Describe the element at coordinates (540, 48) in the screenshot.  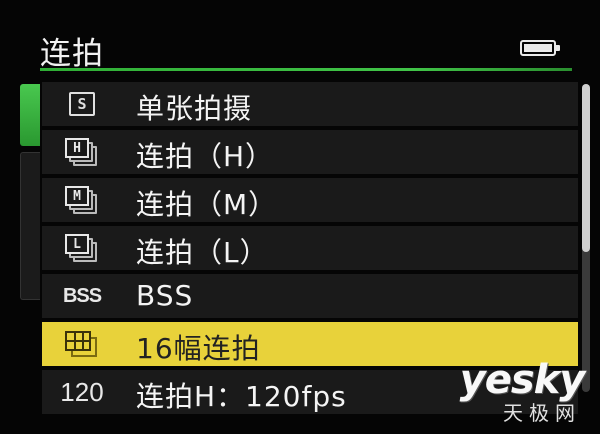
I see `battery-icon` at that location.